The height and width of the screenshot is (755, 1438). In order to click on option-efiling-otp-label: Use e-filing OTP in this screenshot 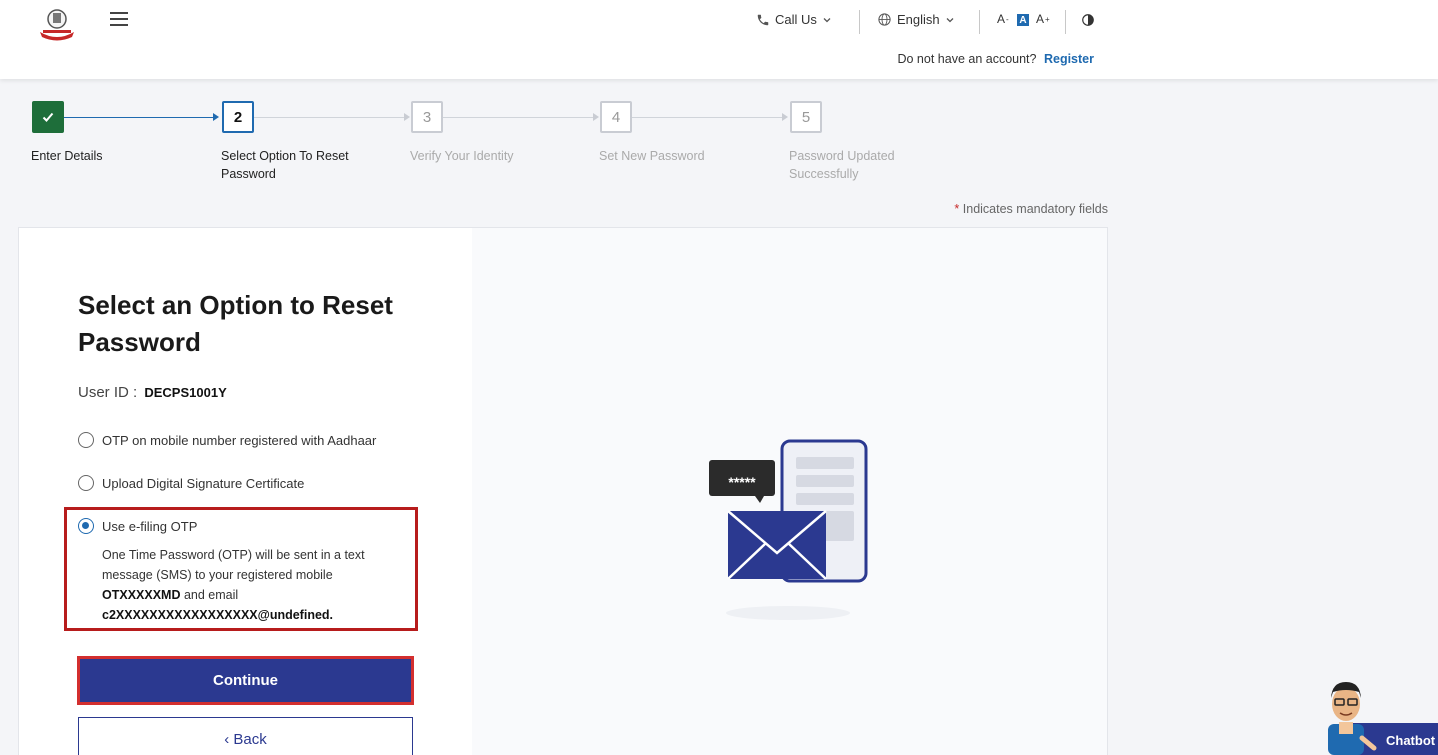, I will do `click(150, 526)`.